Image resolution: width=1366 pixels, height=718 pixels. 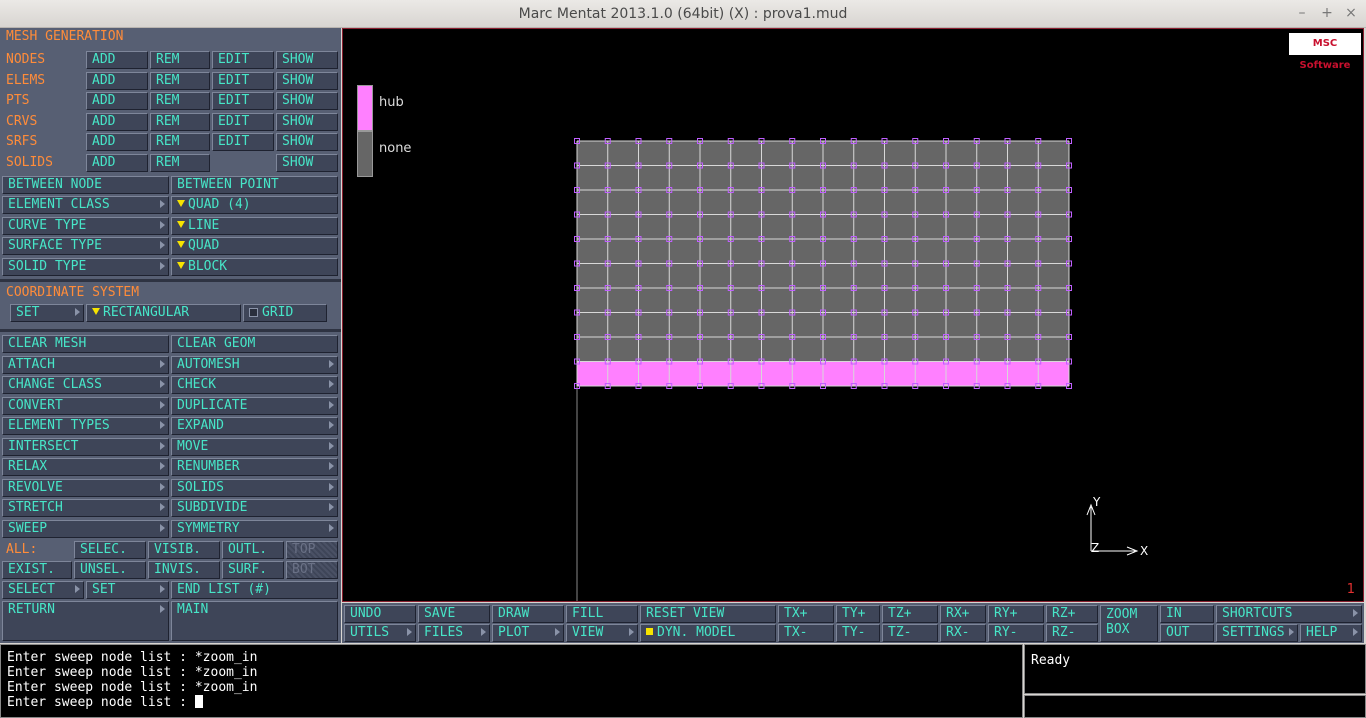 I want to click on srfs-add-button: ADD, so click(x=117, y=142).